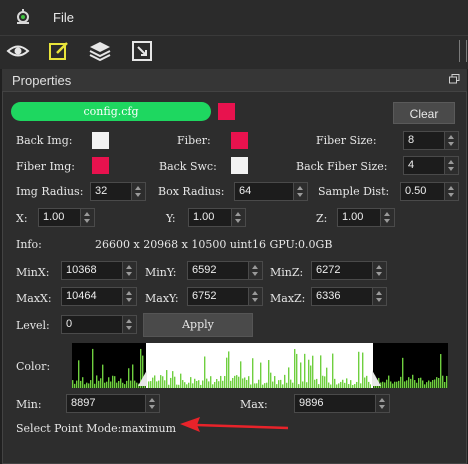 This screenshot has width=468, height=464. I want to click on fiber-size-spinbox: 8, so click(431, 140).